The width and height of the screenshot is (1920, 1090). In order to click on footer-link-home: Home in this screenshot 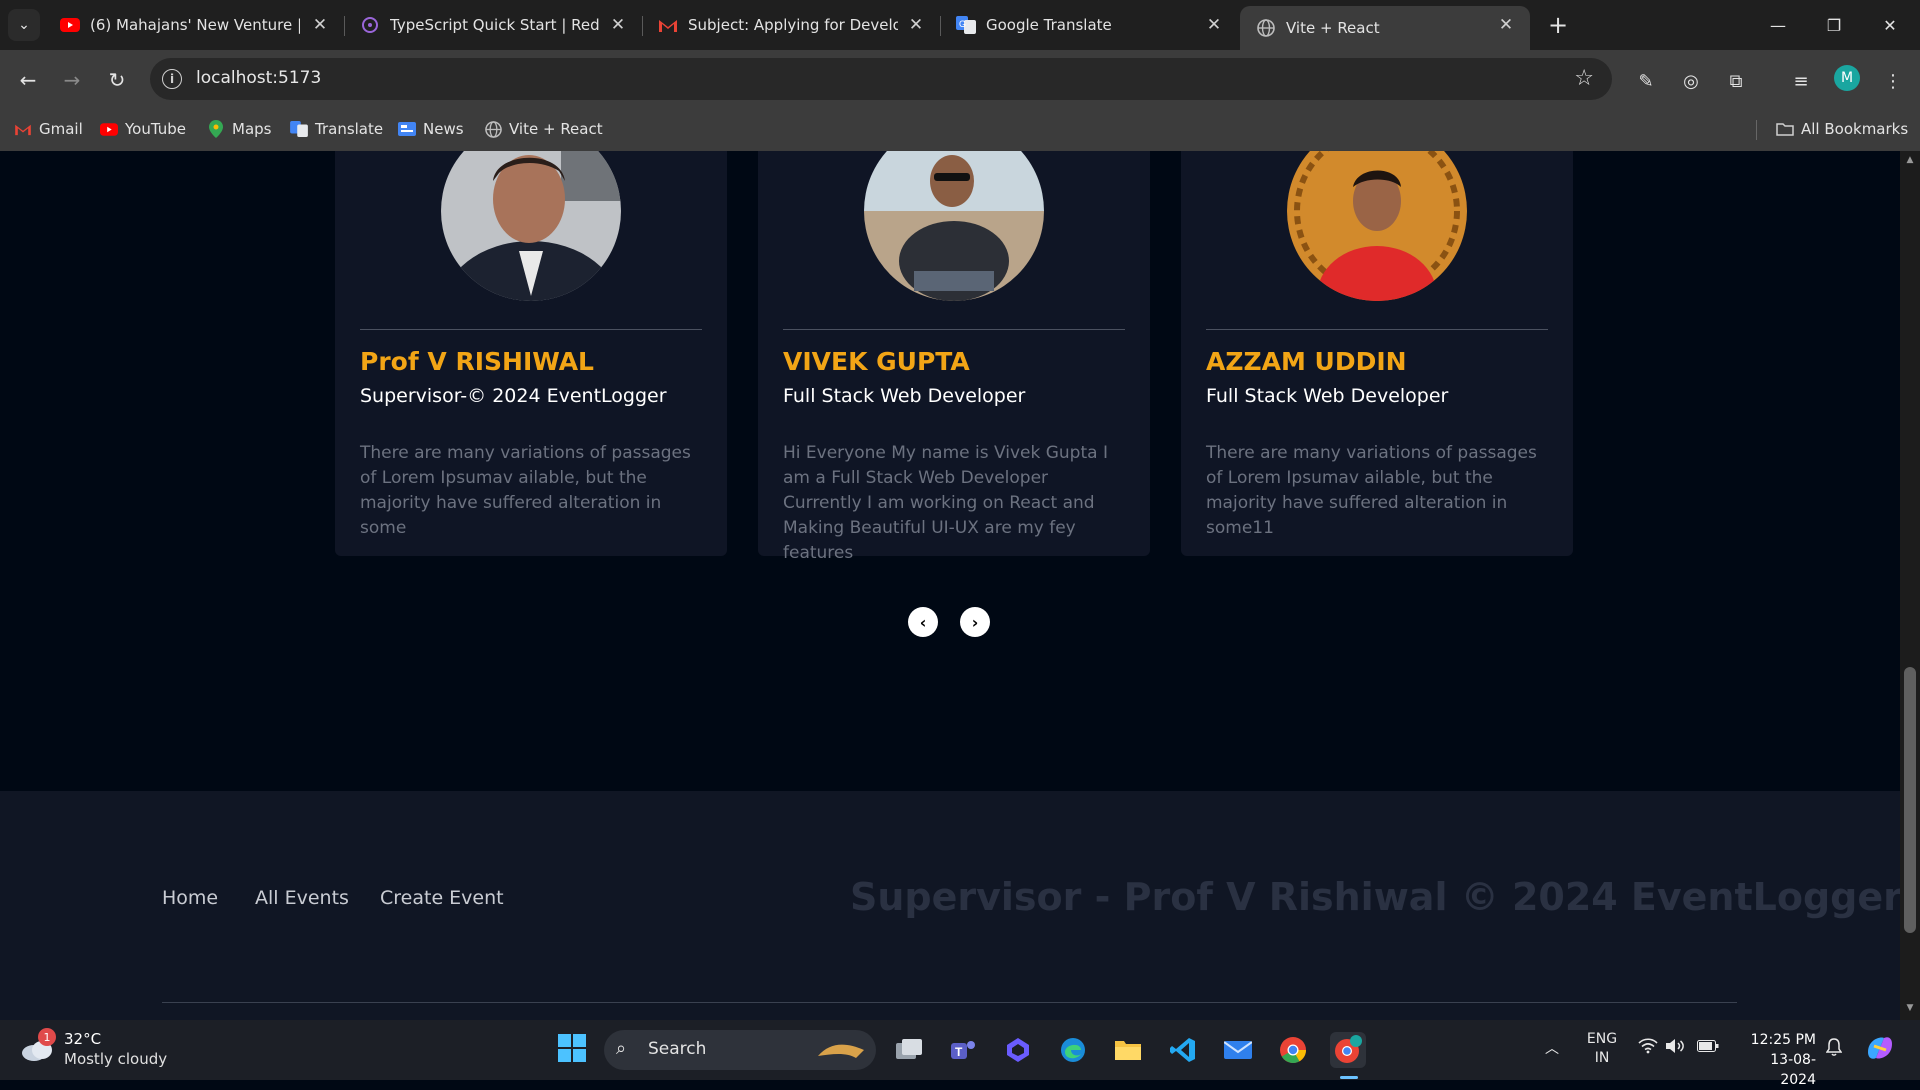, I will do `click(190, 898)`.